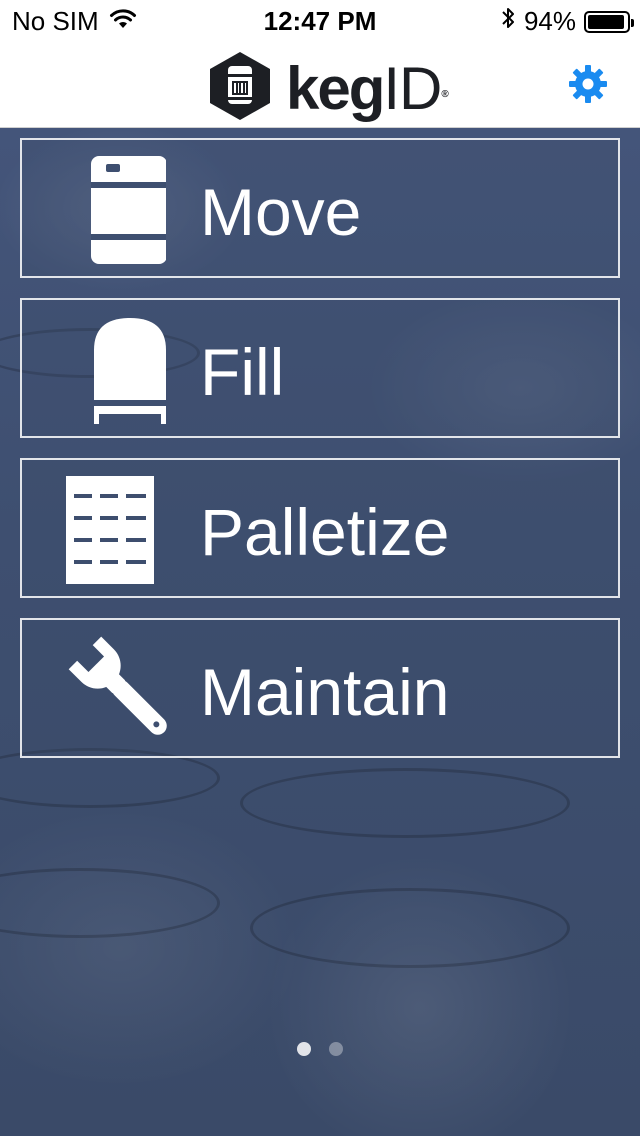  I want to click on keg-icon, so click(116, 209).